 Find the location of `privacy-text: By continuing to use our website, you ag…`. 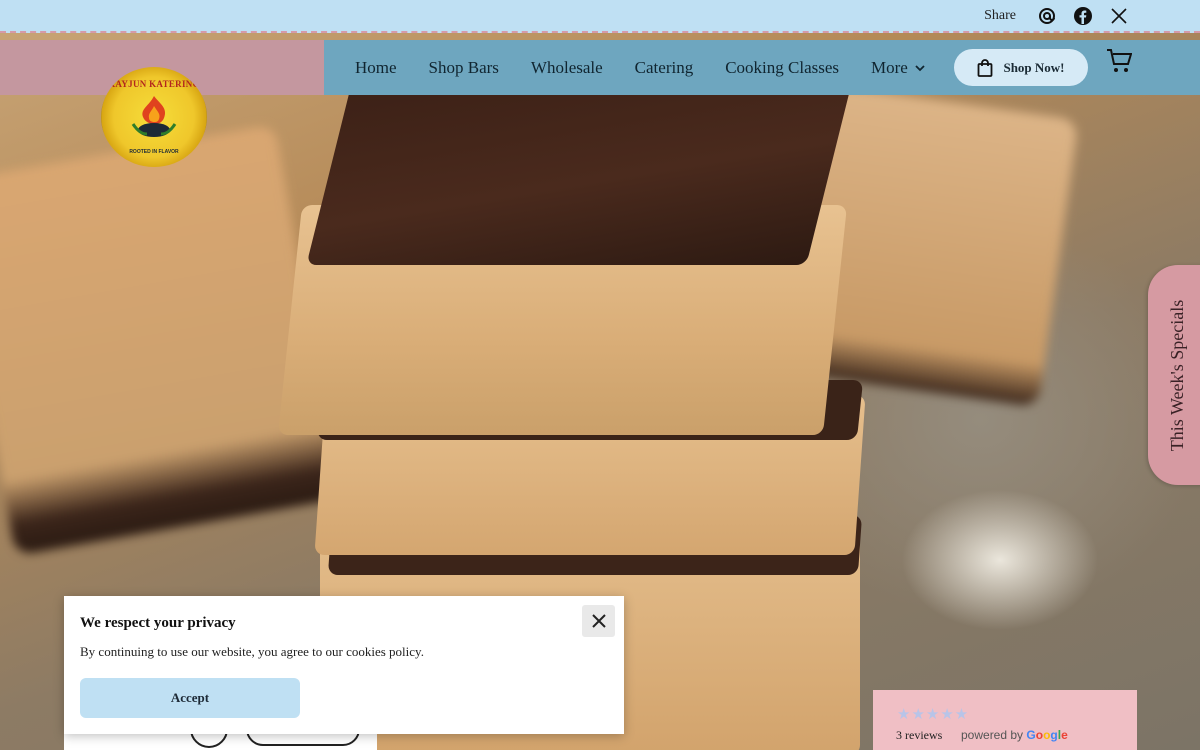

privacy-text: By continuing to use our website, you ag… is located at coordinates (252, 651).